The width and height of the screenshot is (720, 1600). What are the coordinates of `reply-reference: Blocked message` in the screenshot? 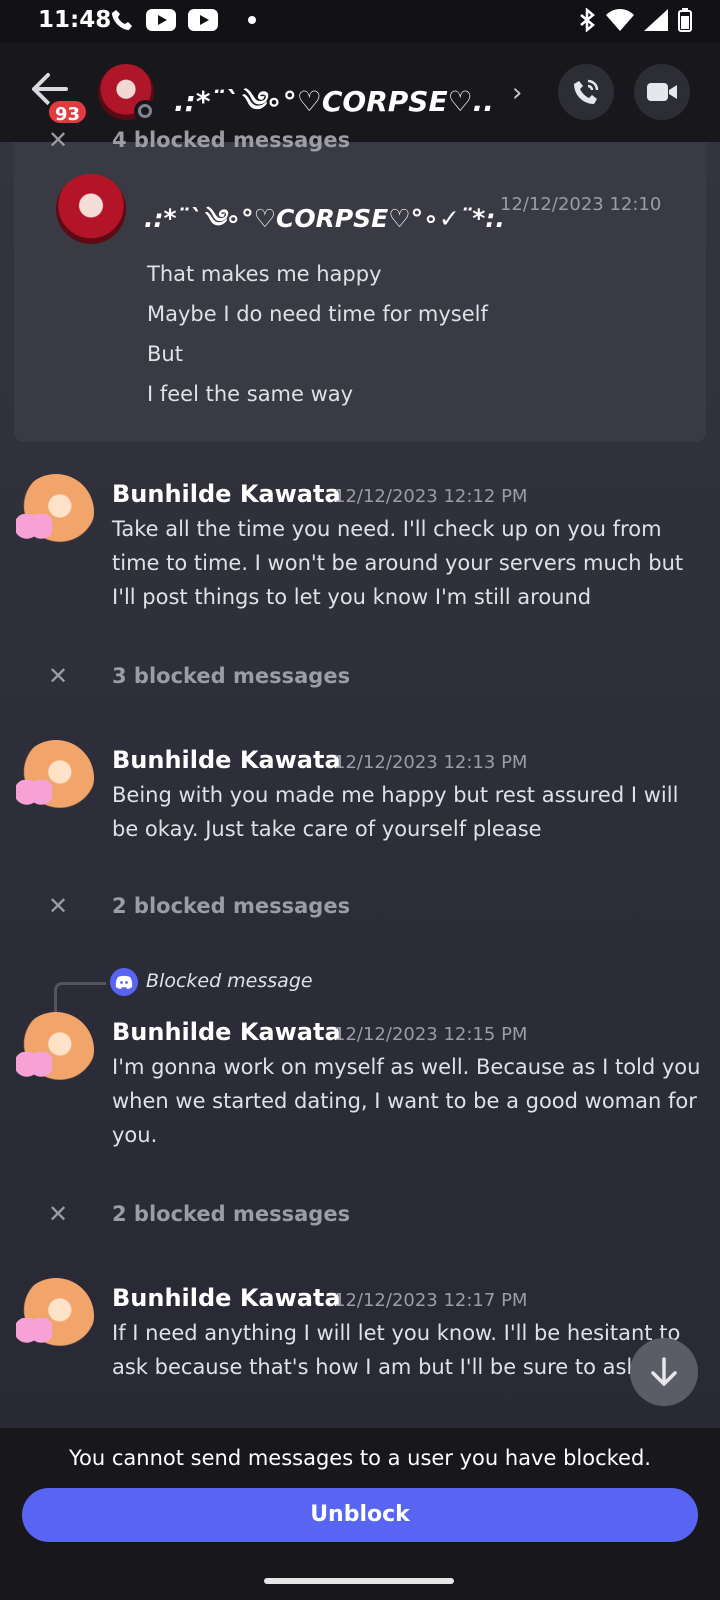 It's located at (214, 990).